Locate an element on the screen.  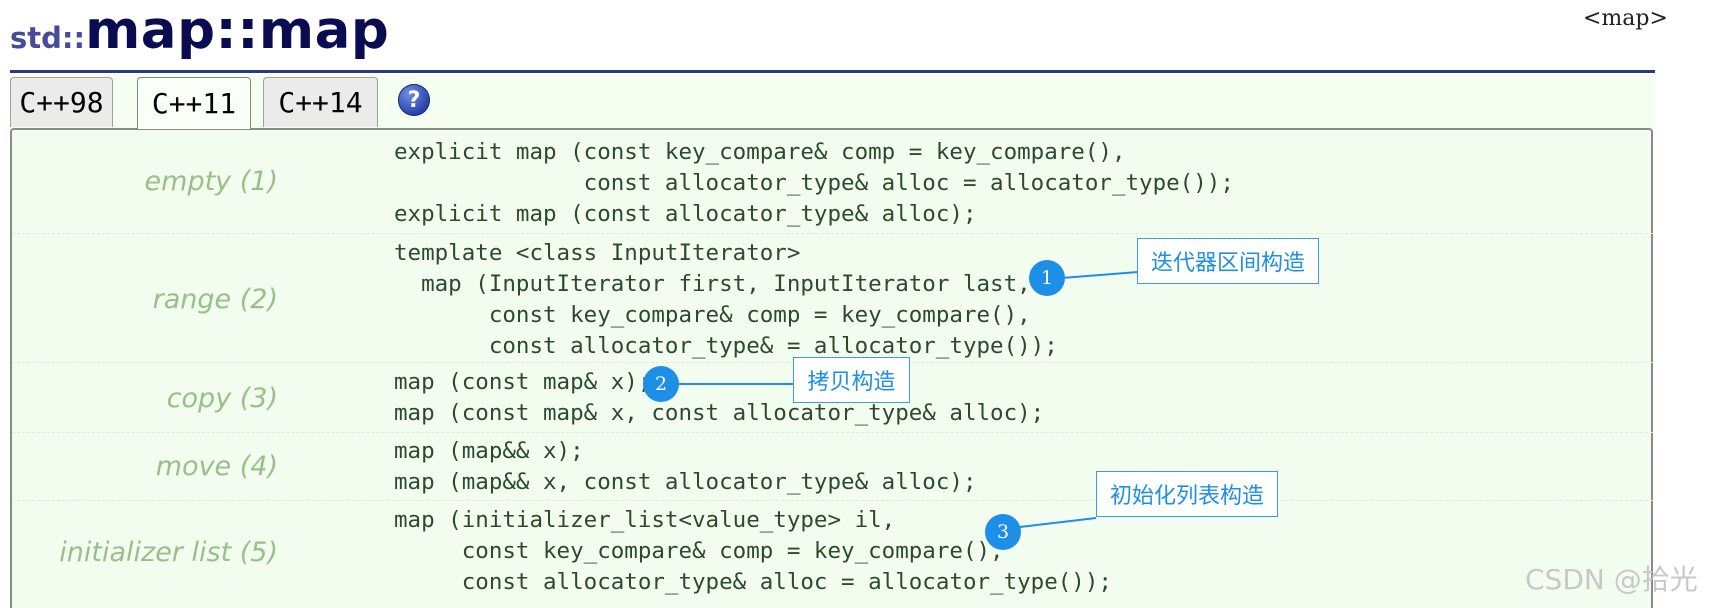
callout-number-2: 2 is located at coordinates (661, 384).